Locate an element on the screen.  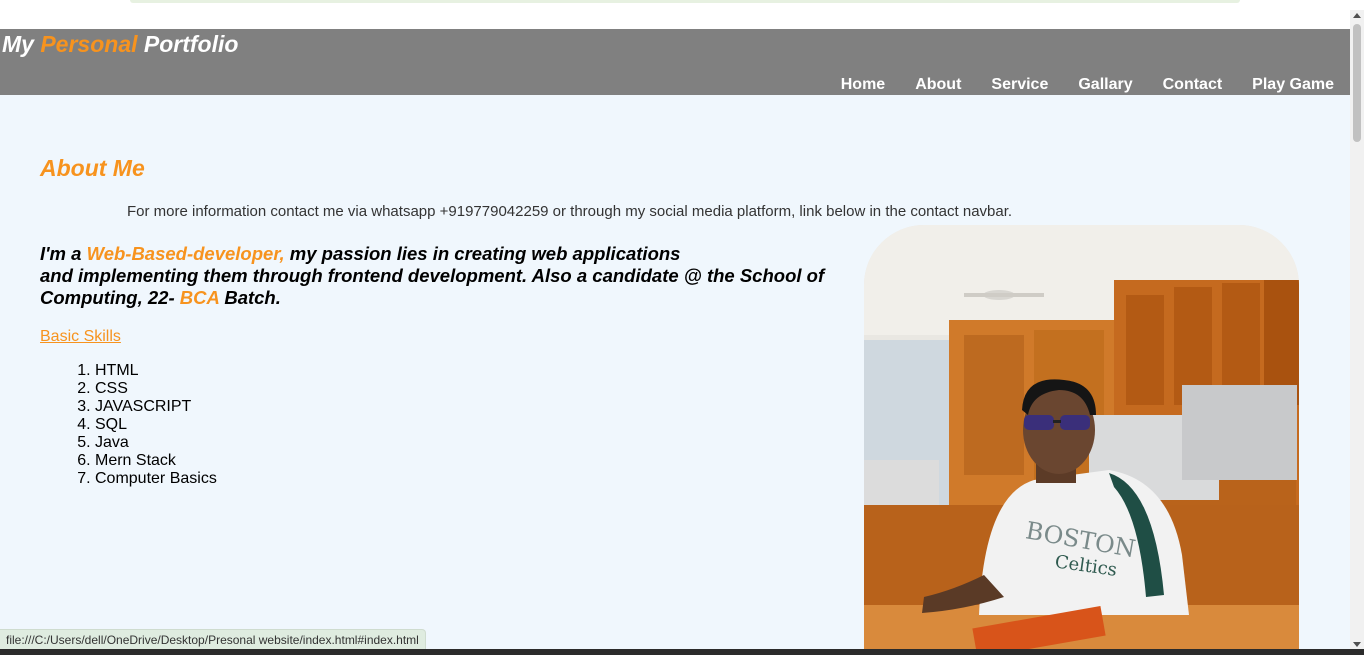
scrollbar-thumb is located at coordinates (1357, 83).